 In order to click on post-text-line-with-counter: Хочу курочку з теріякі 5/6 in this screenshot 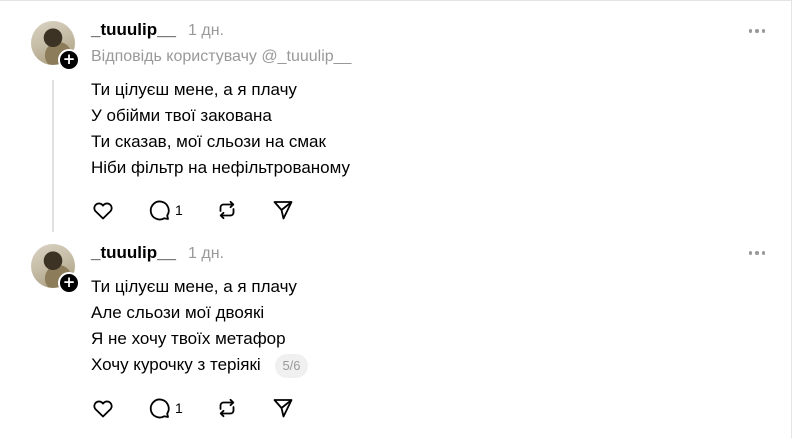, I will do `click(199, 365)`.